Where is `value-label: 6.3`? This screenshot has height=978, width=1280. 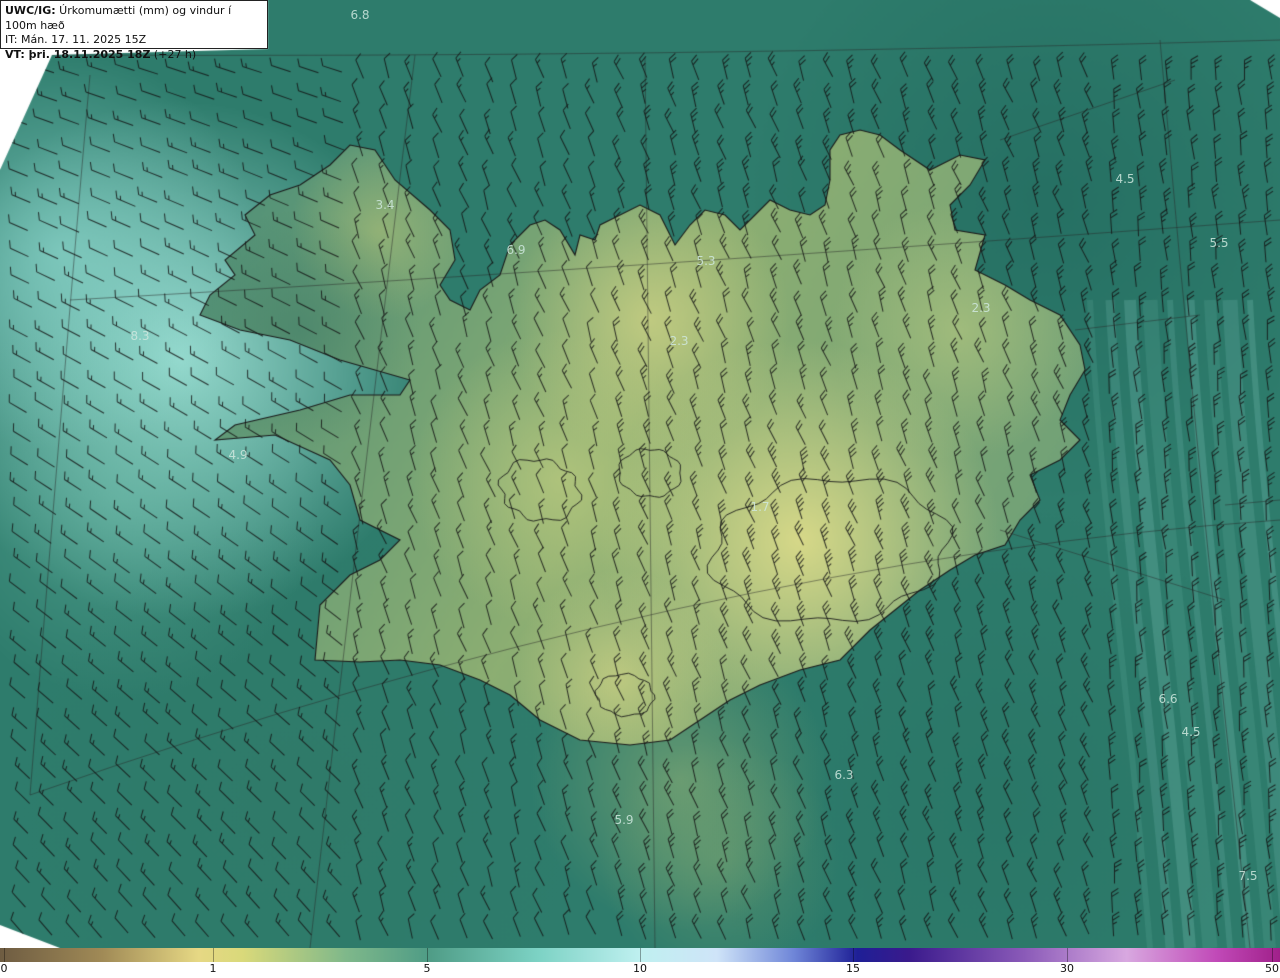 value-label: 6.3 is located at coordinates (844, 775).